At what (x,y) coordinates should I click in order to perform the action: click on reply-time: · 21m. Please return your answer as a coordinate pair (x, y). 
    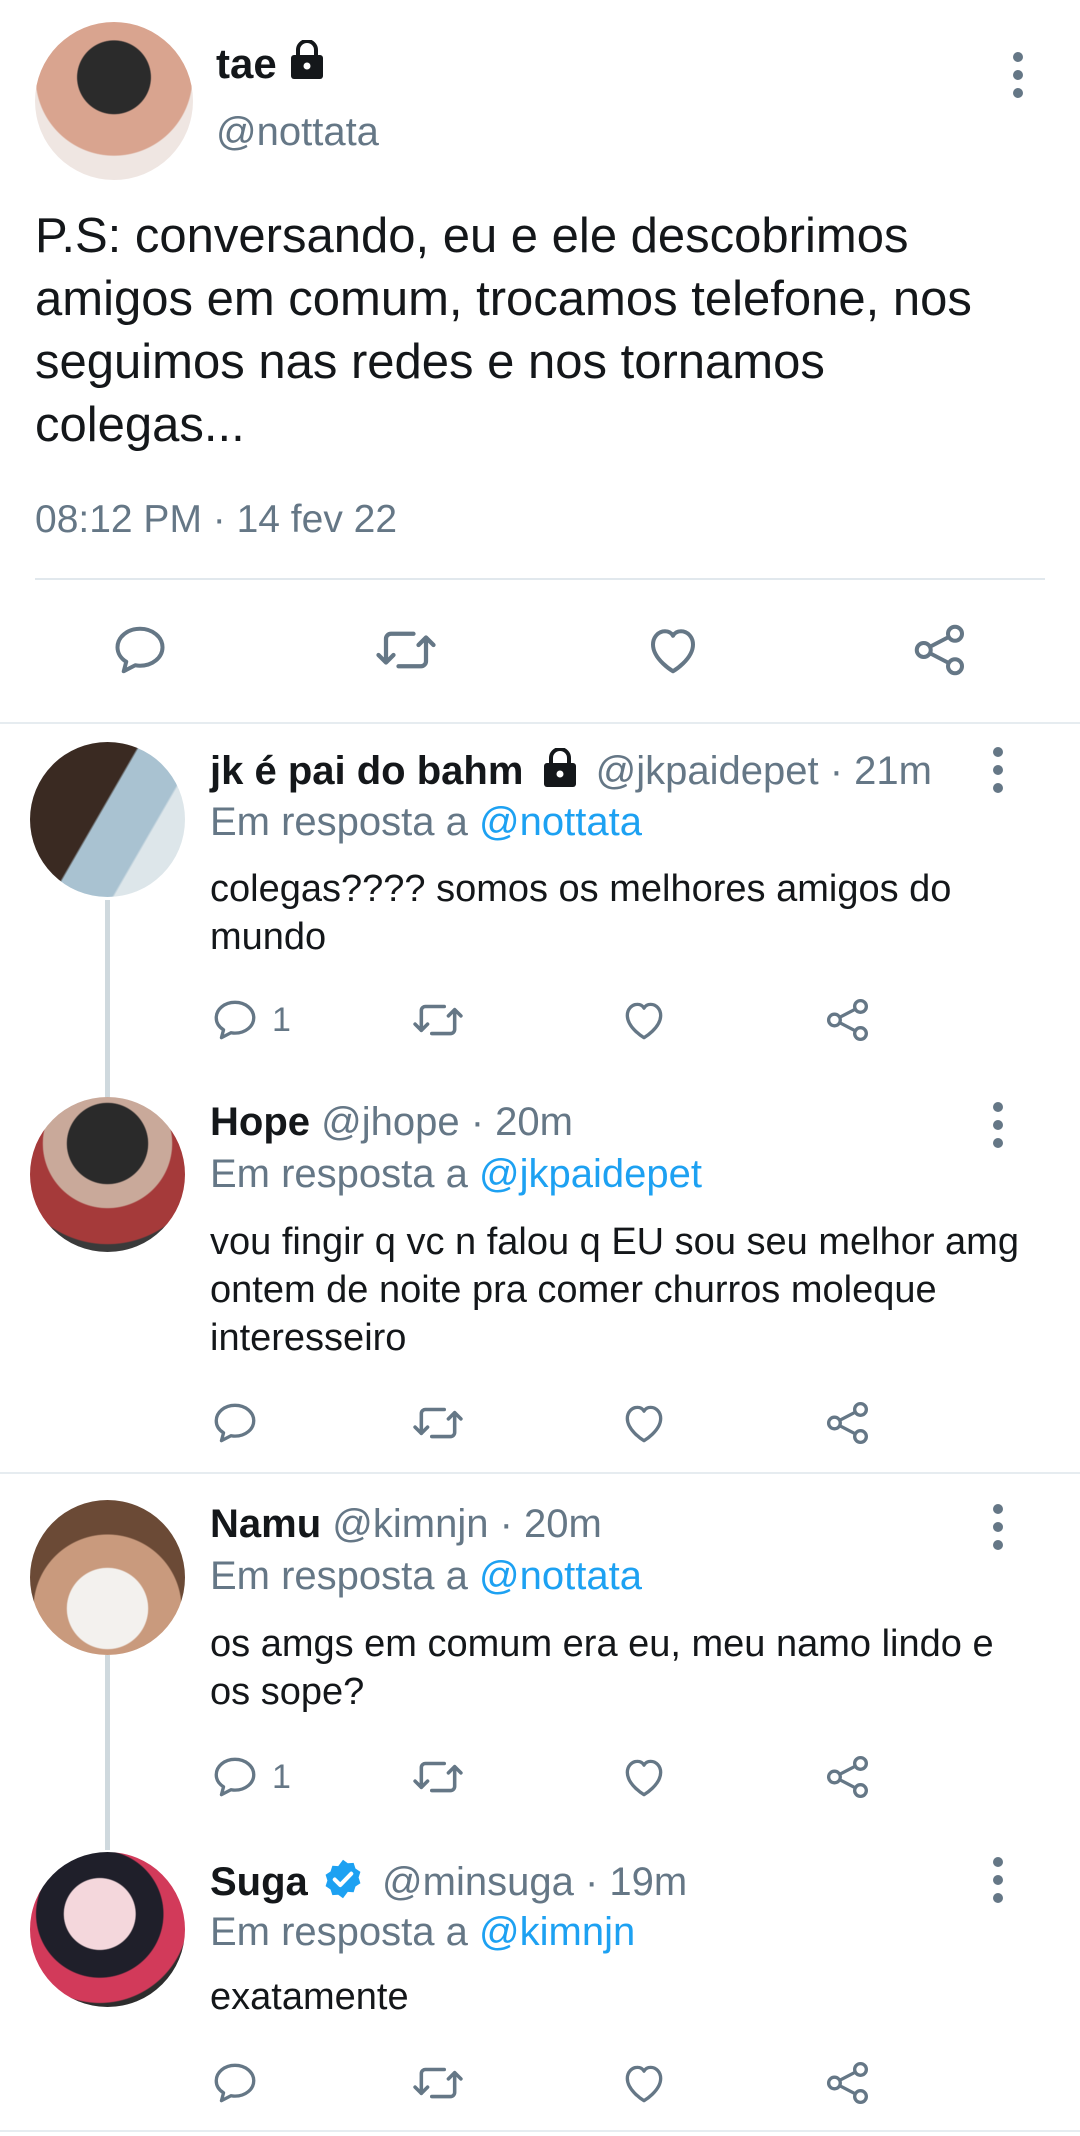
    Looking at the image, I should click on (880, 771).